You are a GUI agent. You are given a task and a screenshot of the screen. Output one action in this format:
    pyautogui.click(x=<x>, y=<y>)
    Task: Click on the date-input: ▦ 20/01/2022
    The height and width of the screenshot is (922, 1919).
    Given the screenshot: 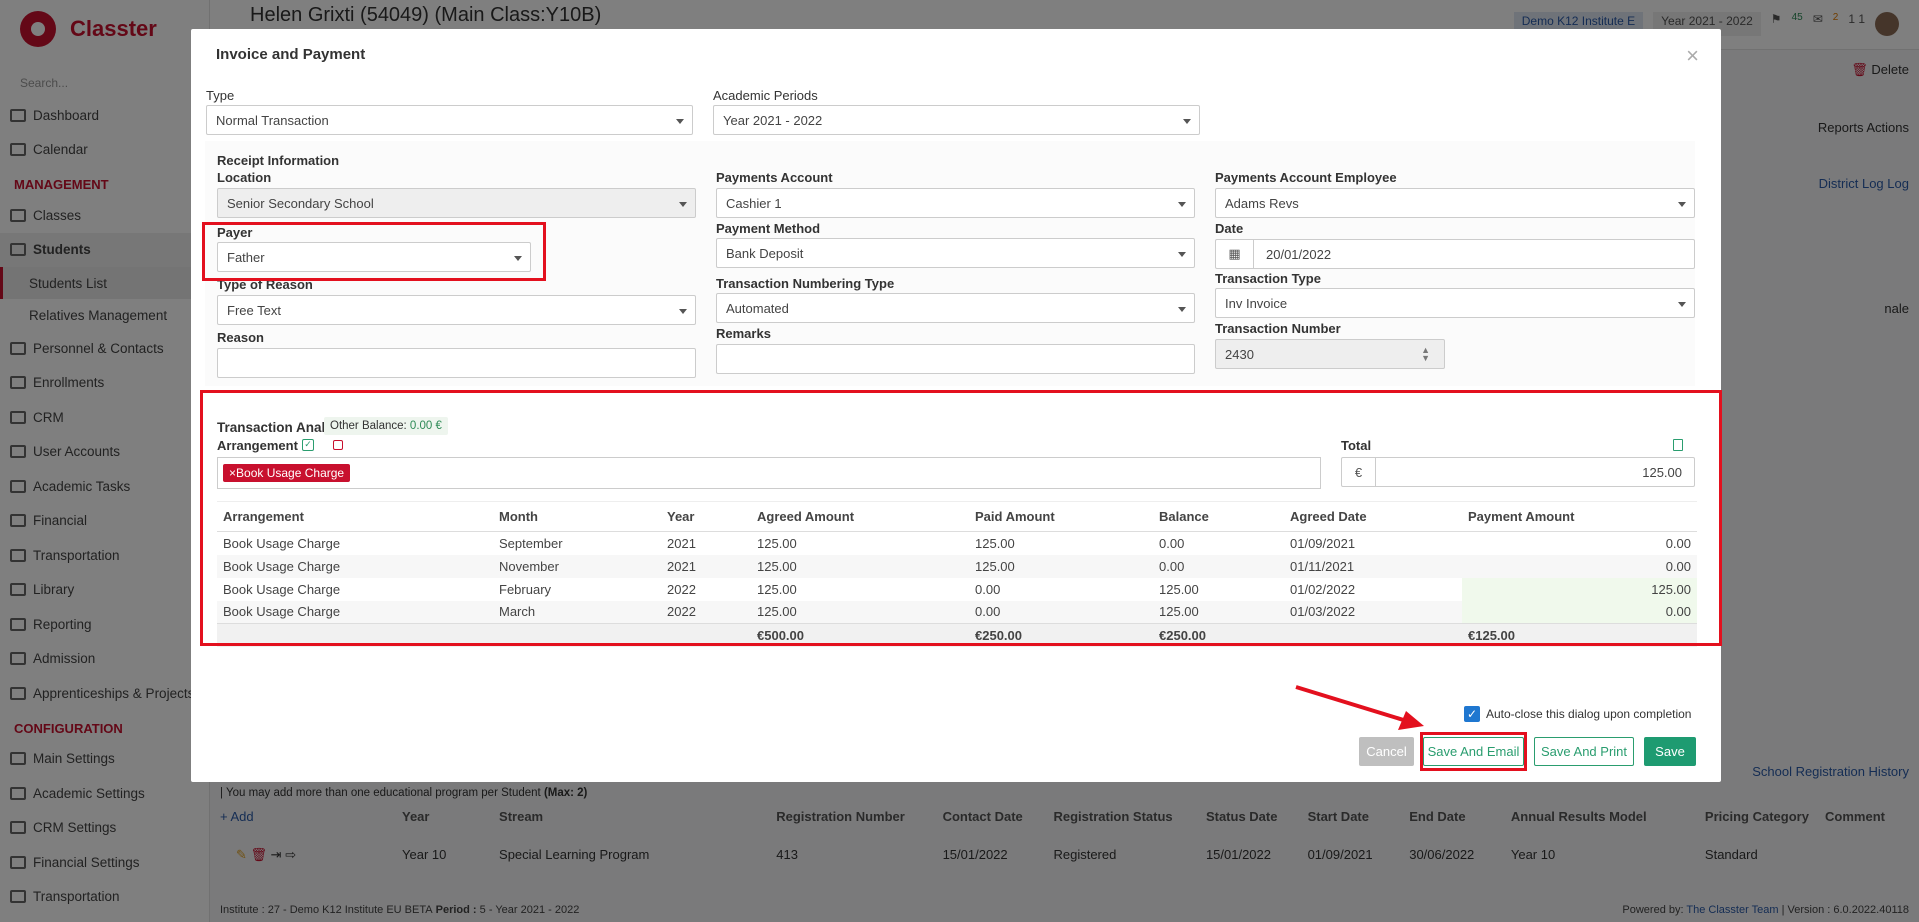 What is the action you would take?
    pyautogui.click(x=1455, y=254)
    